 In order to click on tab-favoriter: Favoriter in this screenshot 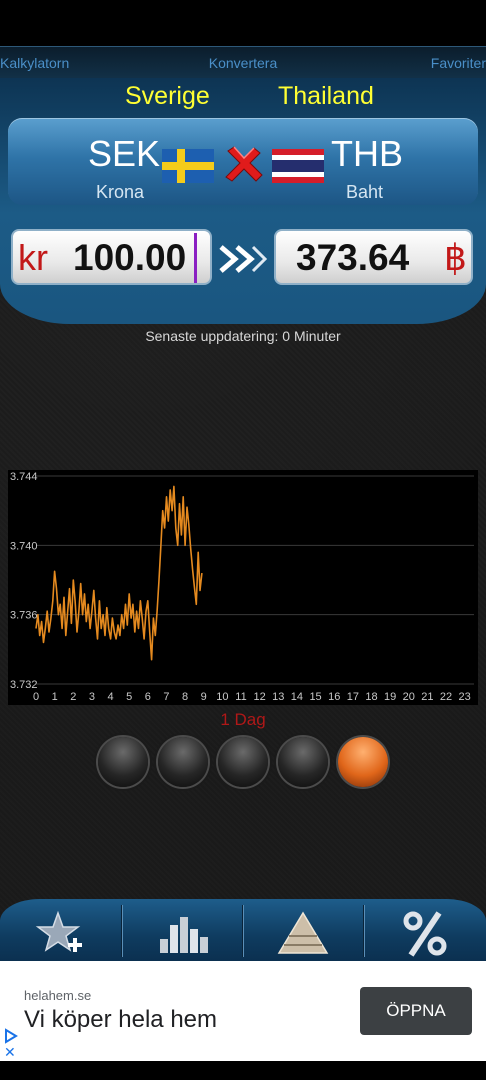, I will do `click(458, 63)`.